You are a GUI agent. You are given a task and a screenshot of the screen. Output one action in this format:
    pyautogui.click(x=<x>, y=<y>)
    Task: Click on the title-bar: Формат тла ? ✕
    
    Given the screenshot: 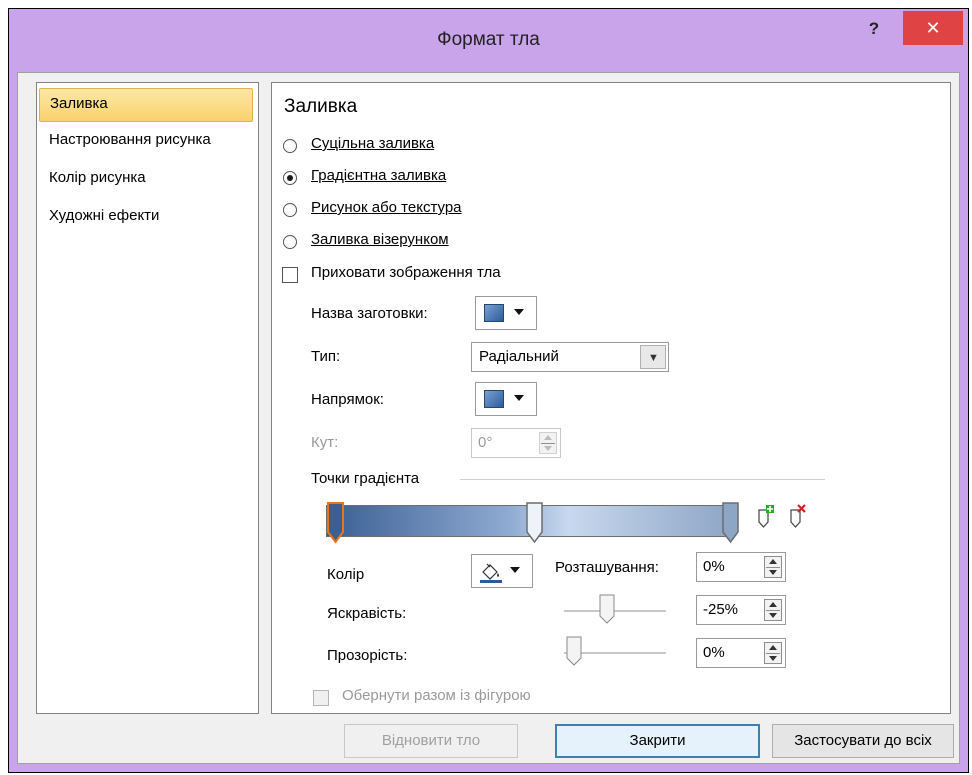 What is the action you would take?
    pyautogui.click(x=488, y=40)
    